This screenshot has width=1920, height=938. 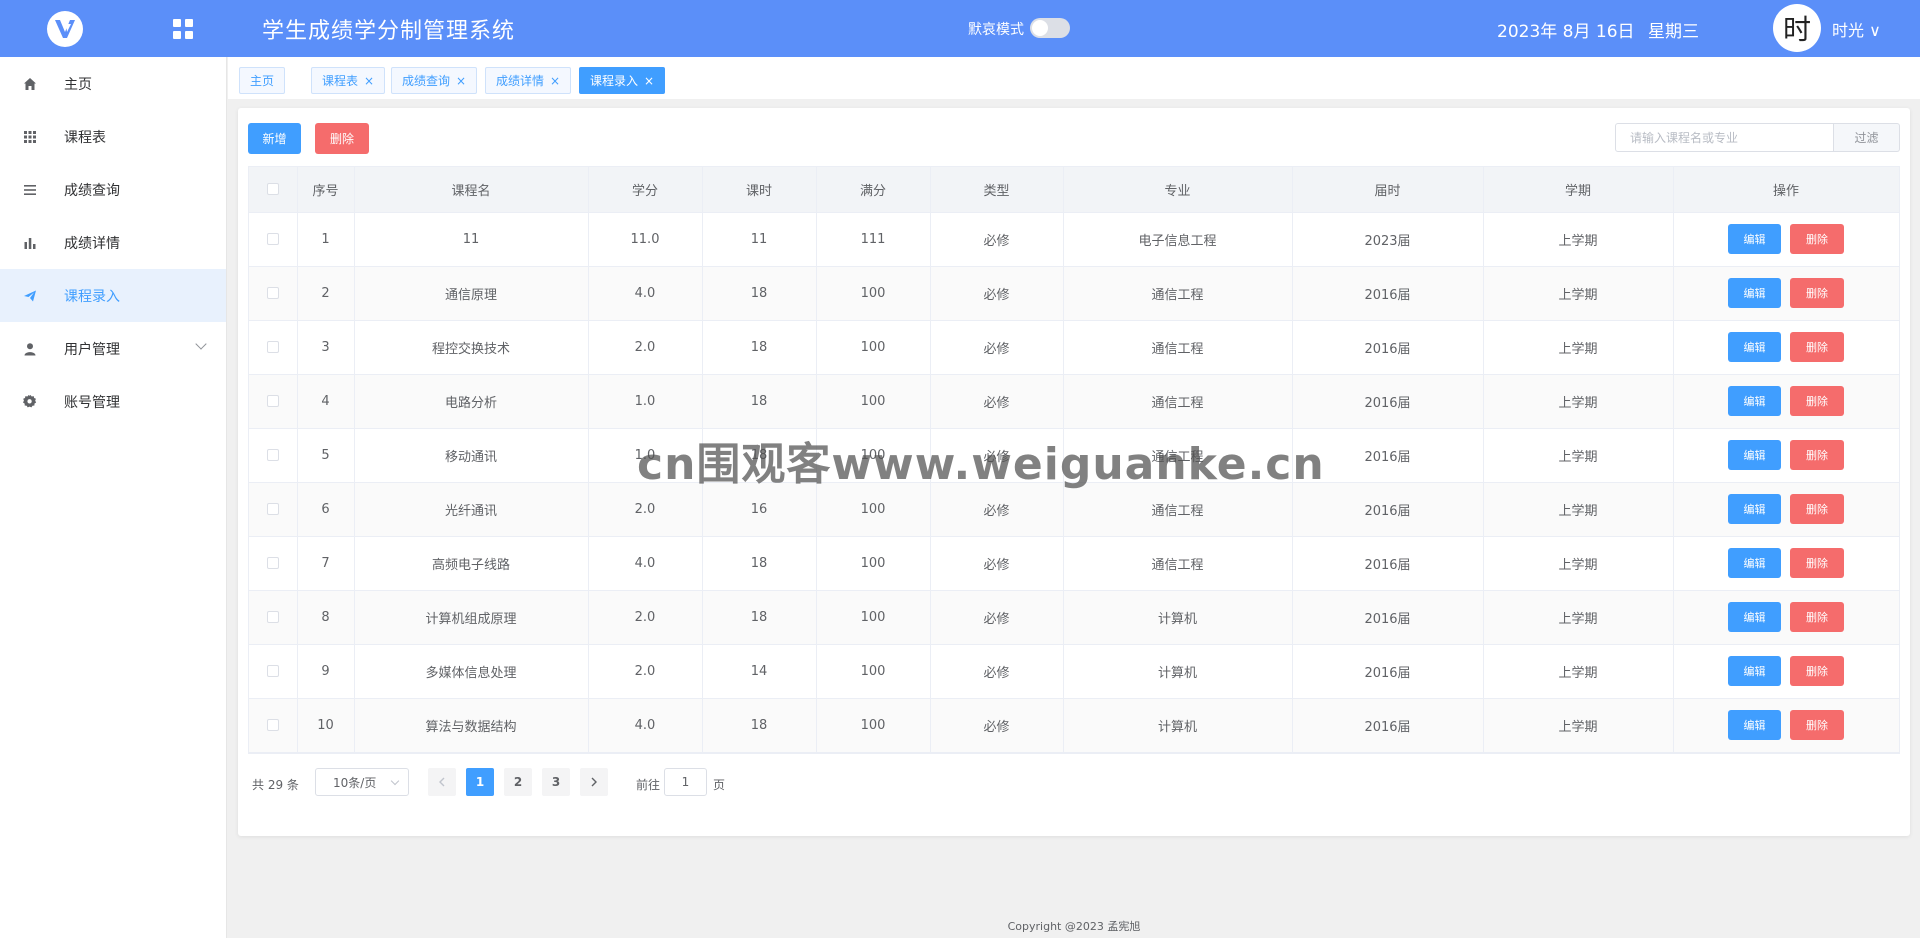 I want to click on current-weekday: 星期三, so click(x=1673, y=32).